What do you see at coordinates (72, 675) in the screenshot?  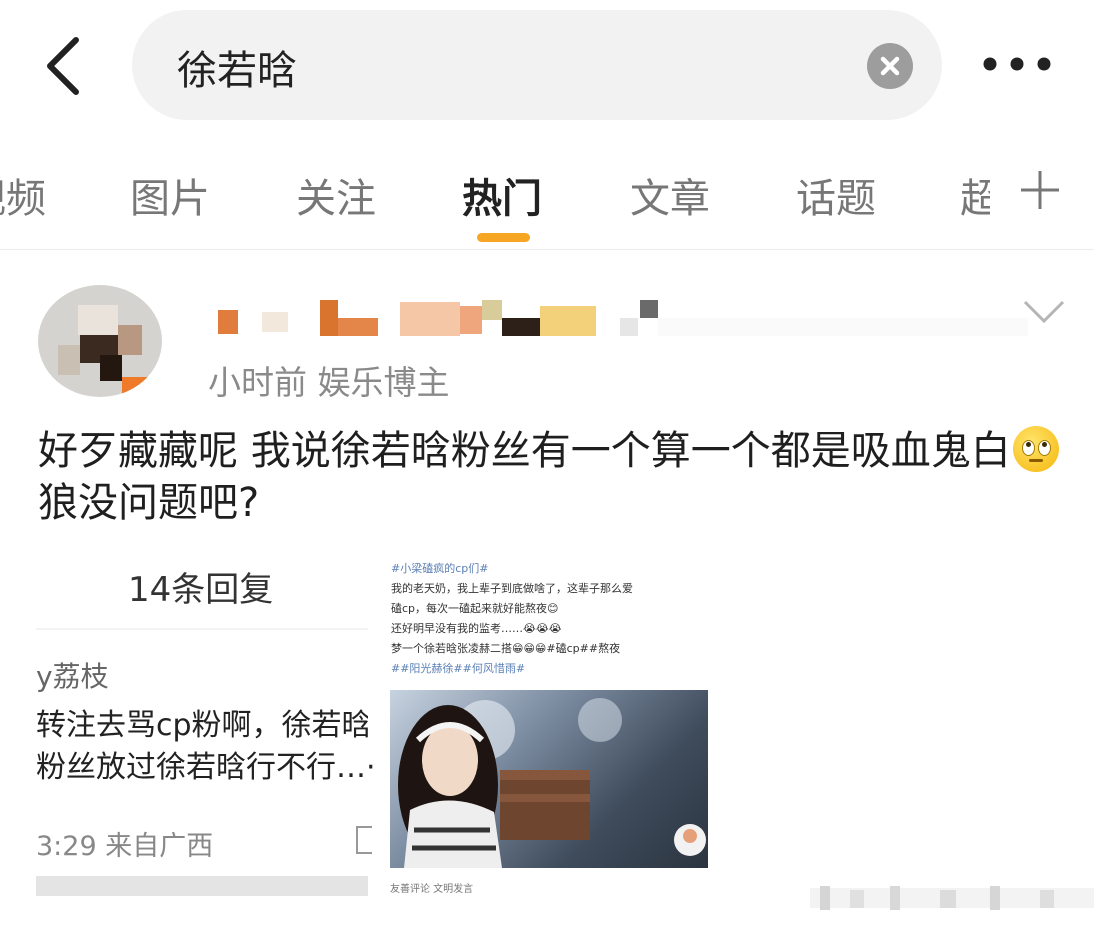 I see `commenter-name: y荔枝` at bounding box center [72, 675].